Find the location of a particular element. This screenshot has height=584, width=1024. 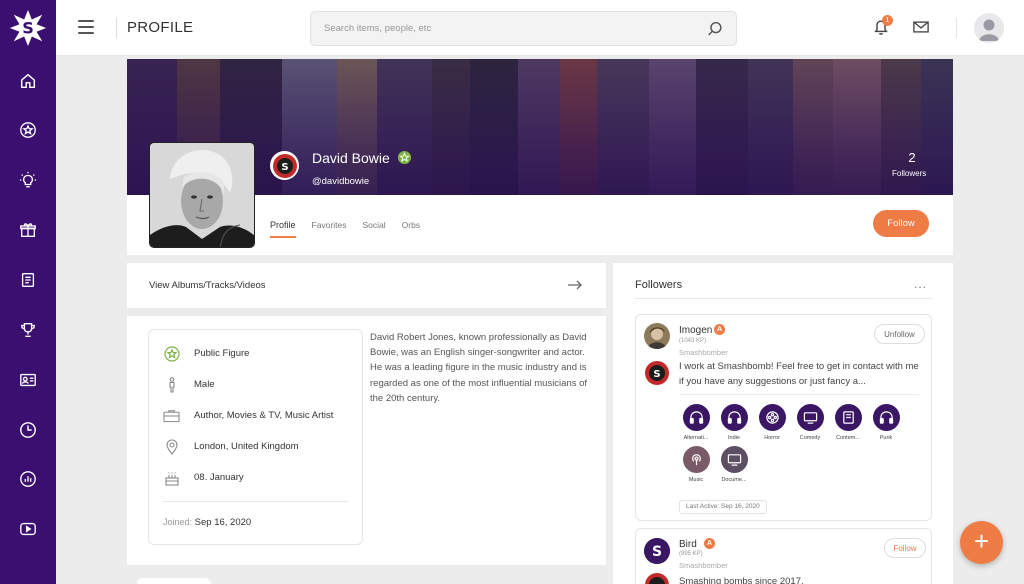

detail-row: 08. January is located at coordinates (203, 477).